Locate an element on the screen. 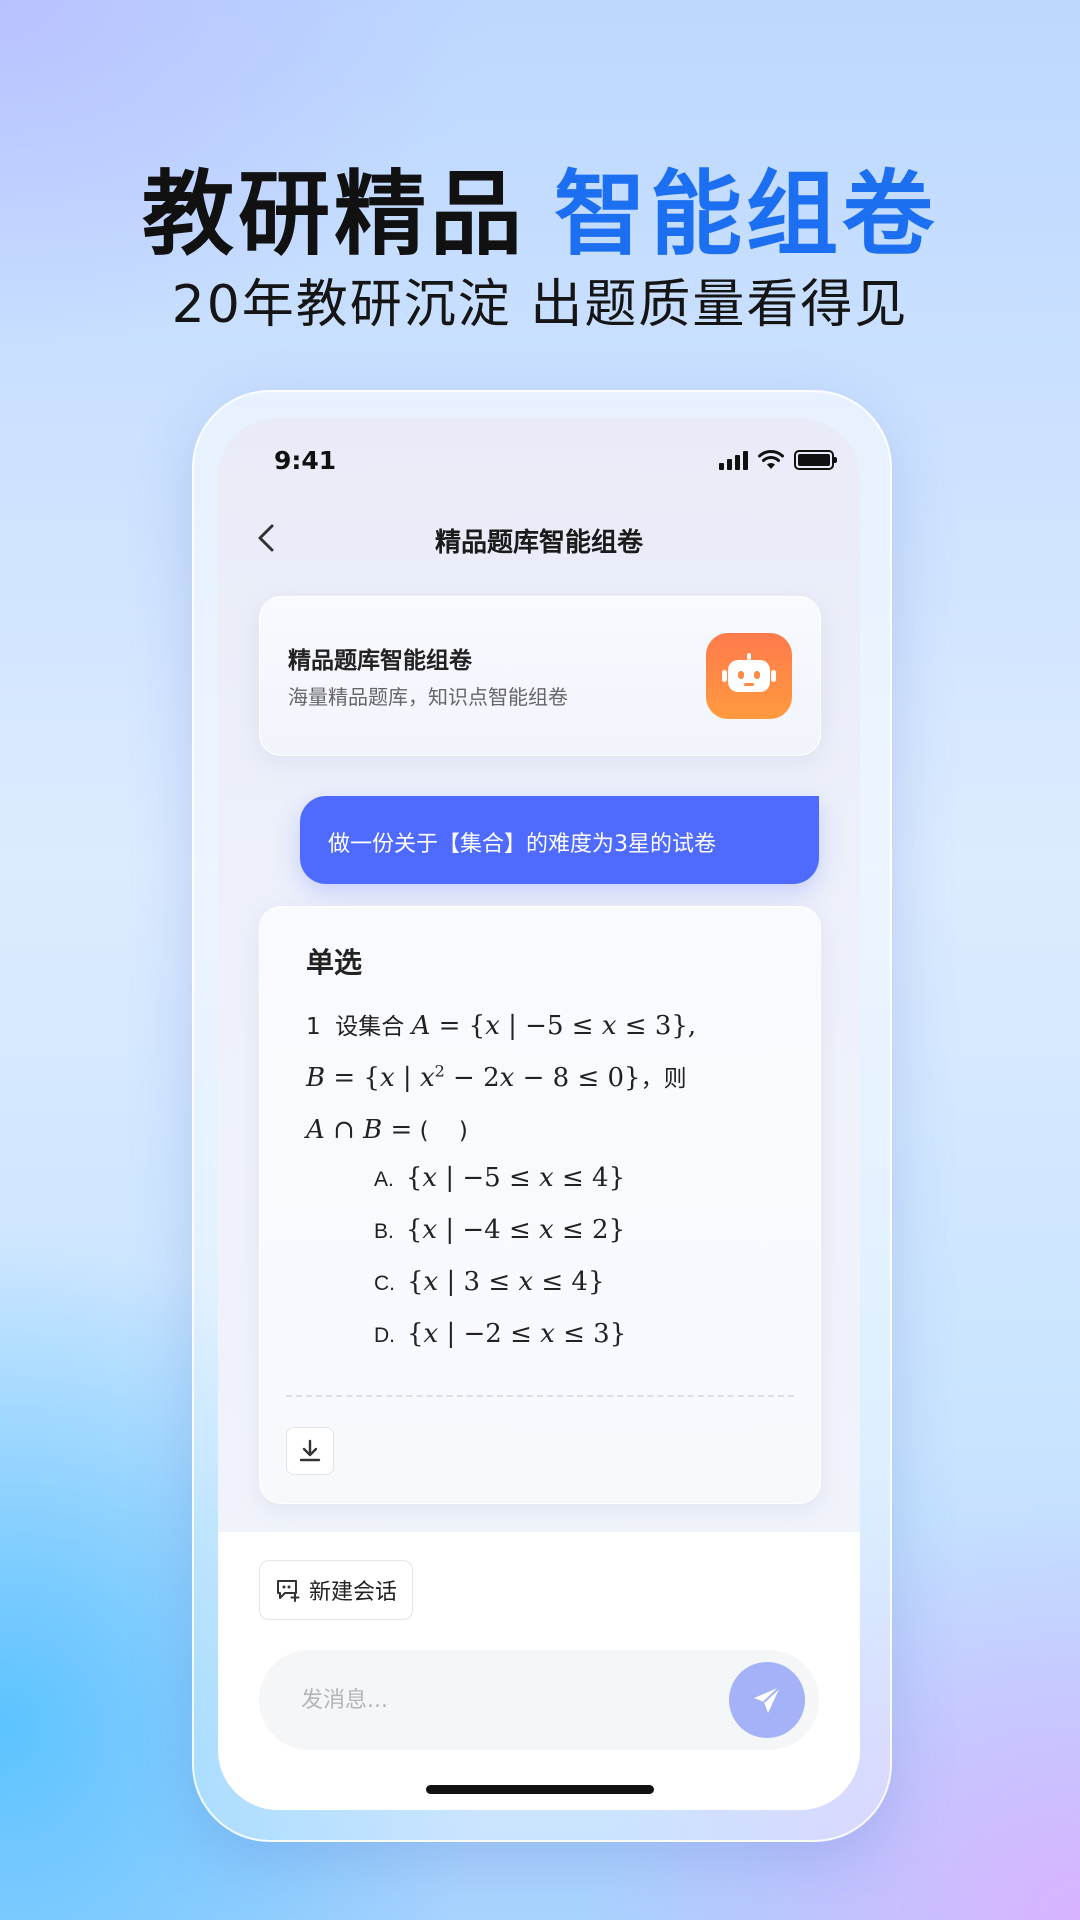 The height and width of the screenshot is (1920, 1080). option-letter: D. is located at coordinates (384, 1335).